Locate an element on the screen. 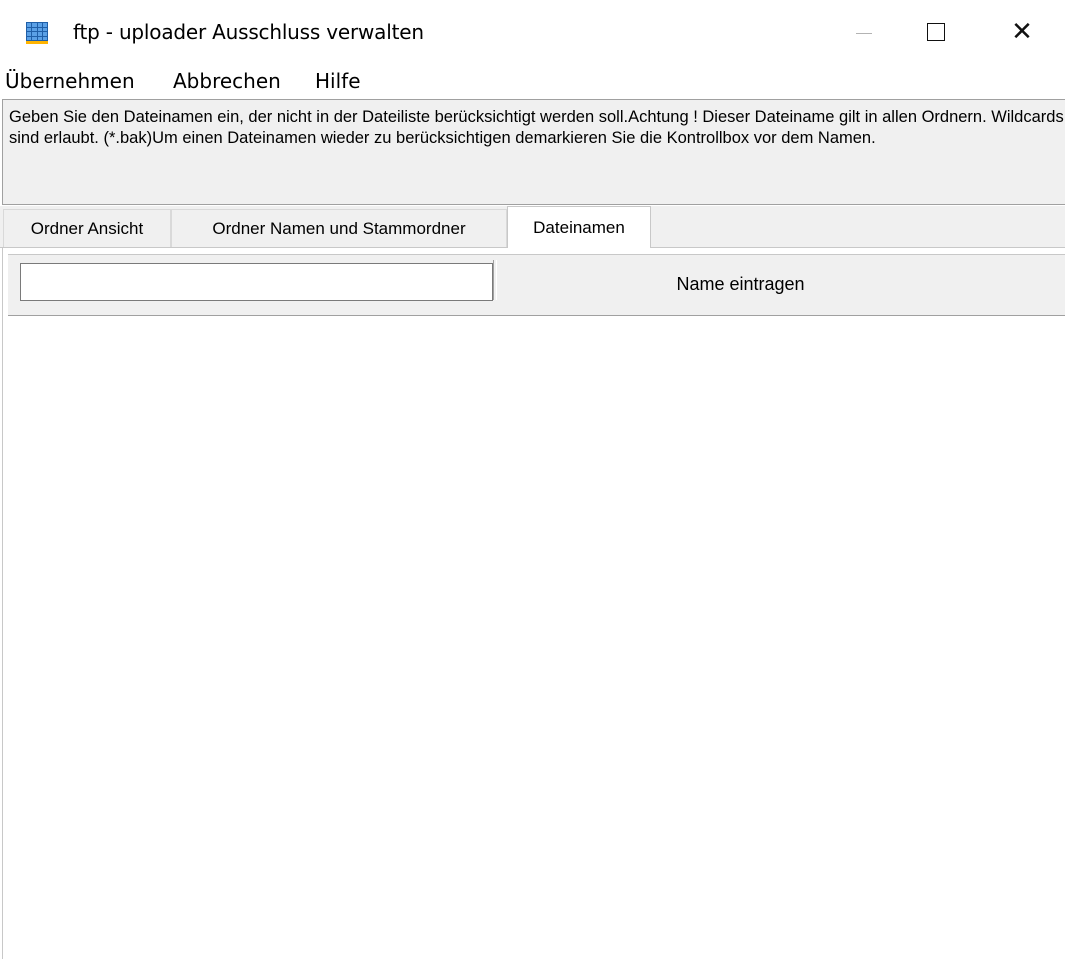 The height and width of the screenshot is (959, 1065). window-title: ftp - uploader Ausschluss verwalten is located at coordinates (248, 32).